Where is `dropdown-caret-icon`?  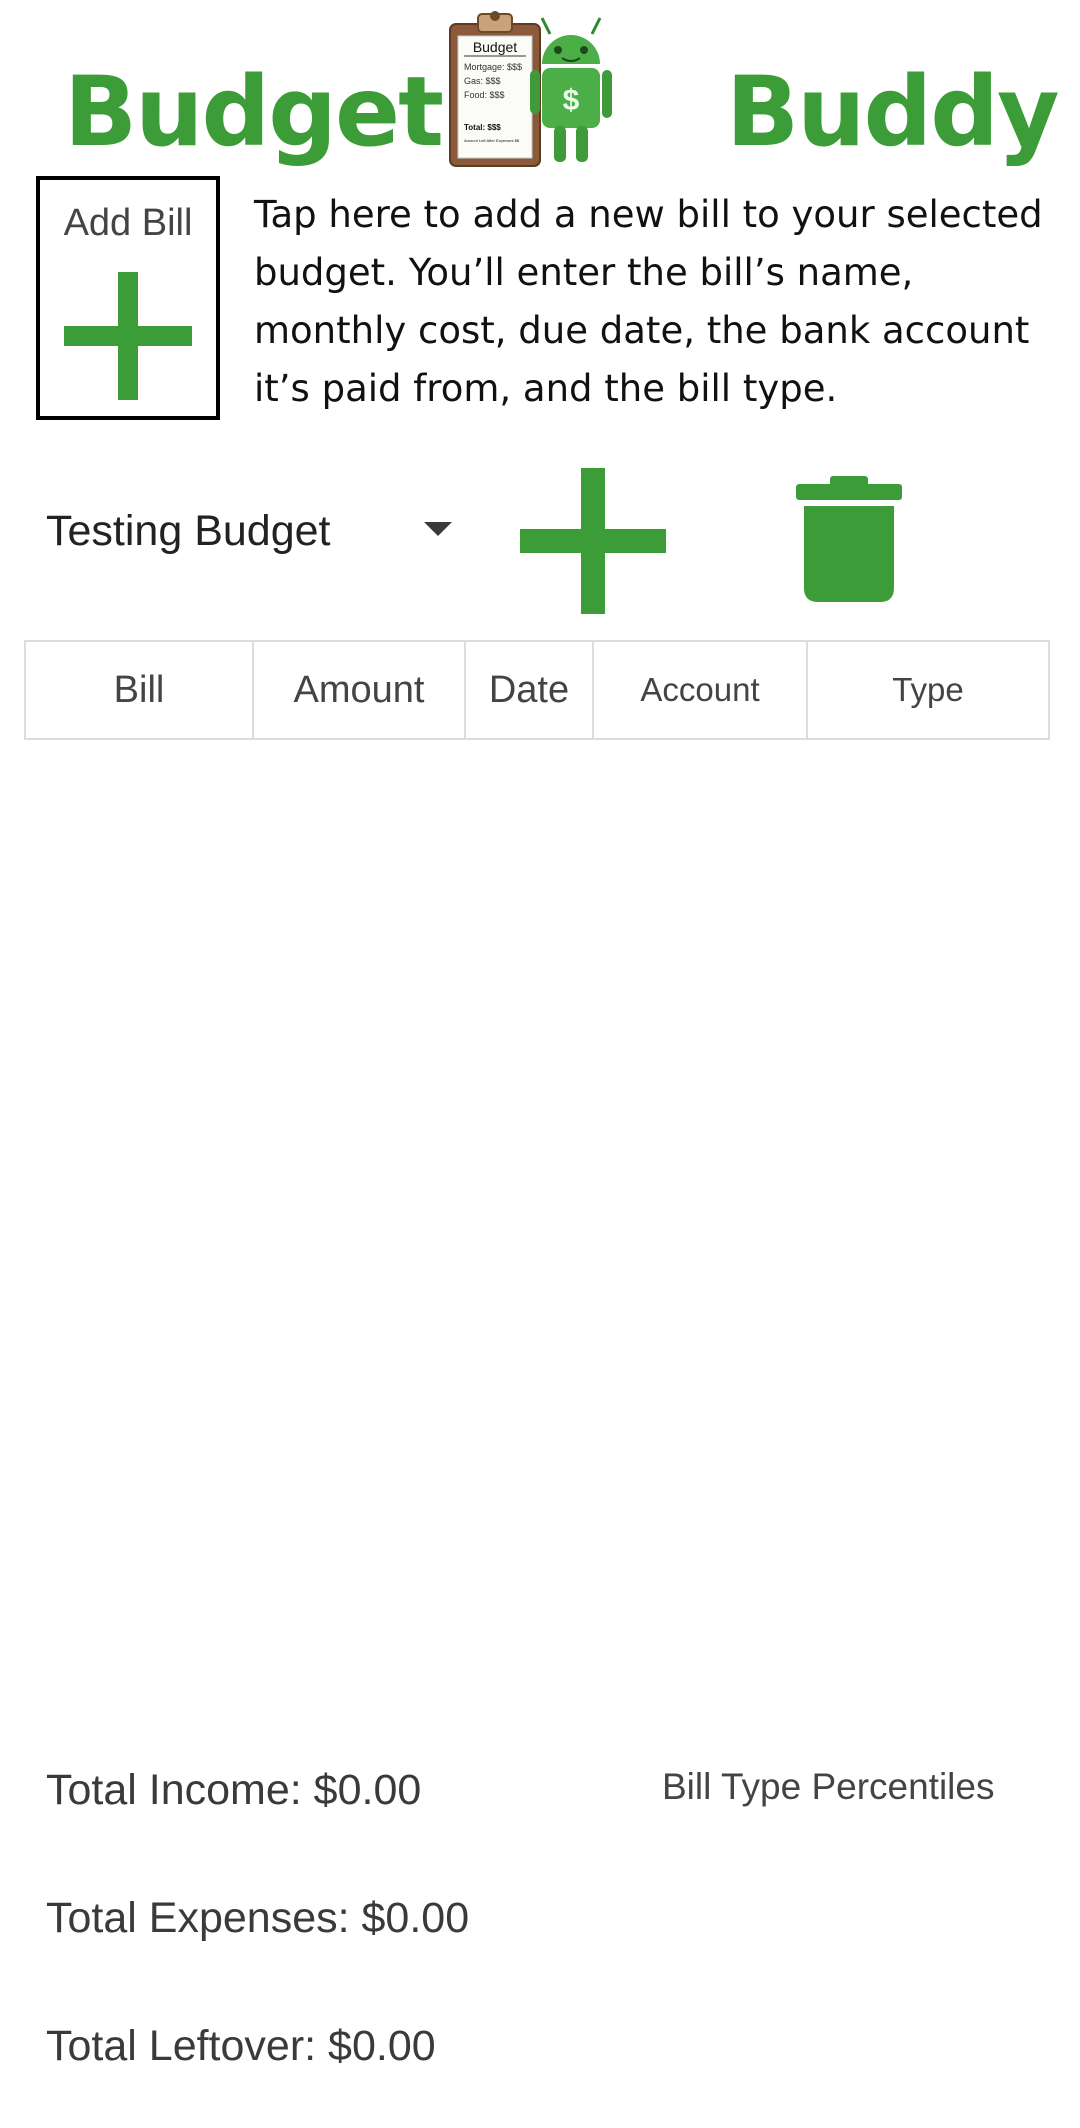 dropdown-caret-icon is located at coordinates (438, 529).